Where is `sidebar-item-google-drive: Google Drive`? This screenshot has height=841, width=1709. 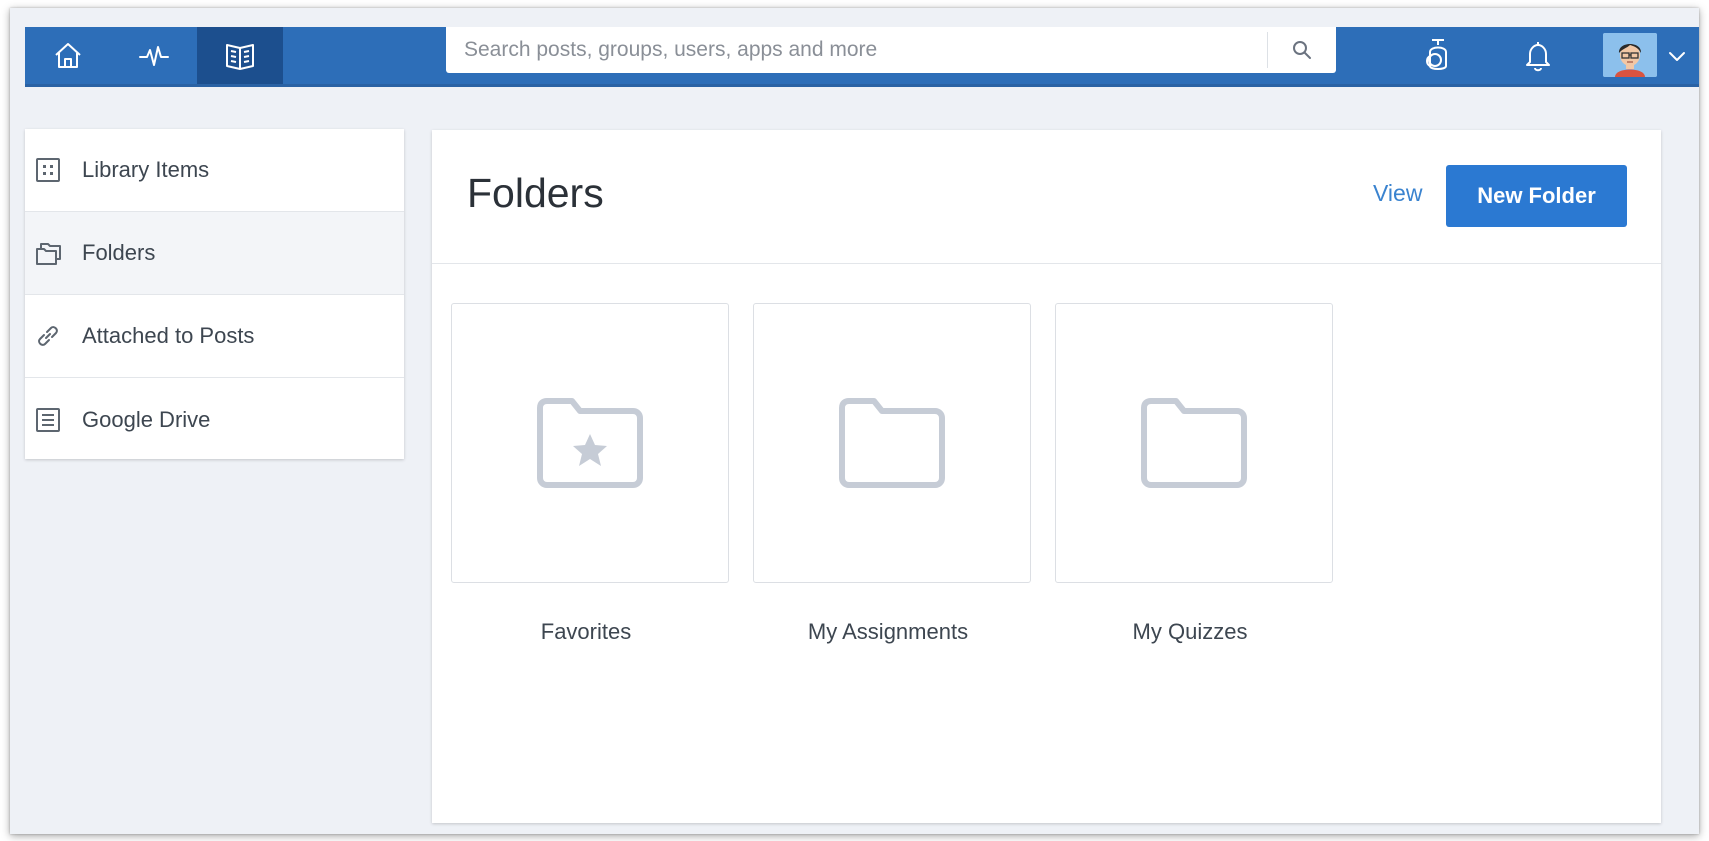 sidebar-item-google-drive: Google Drive is located at coordinates (214, 419).